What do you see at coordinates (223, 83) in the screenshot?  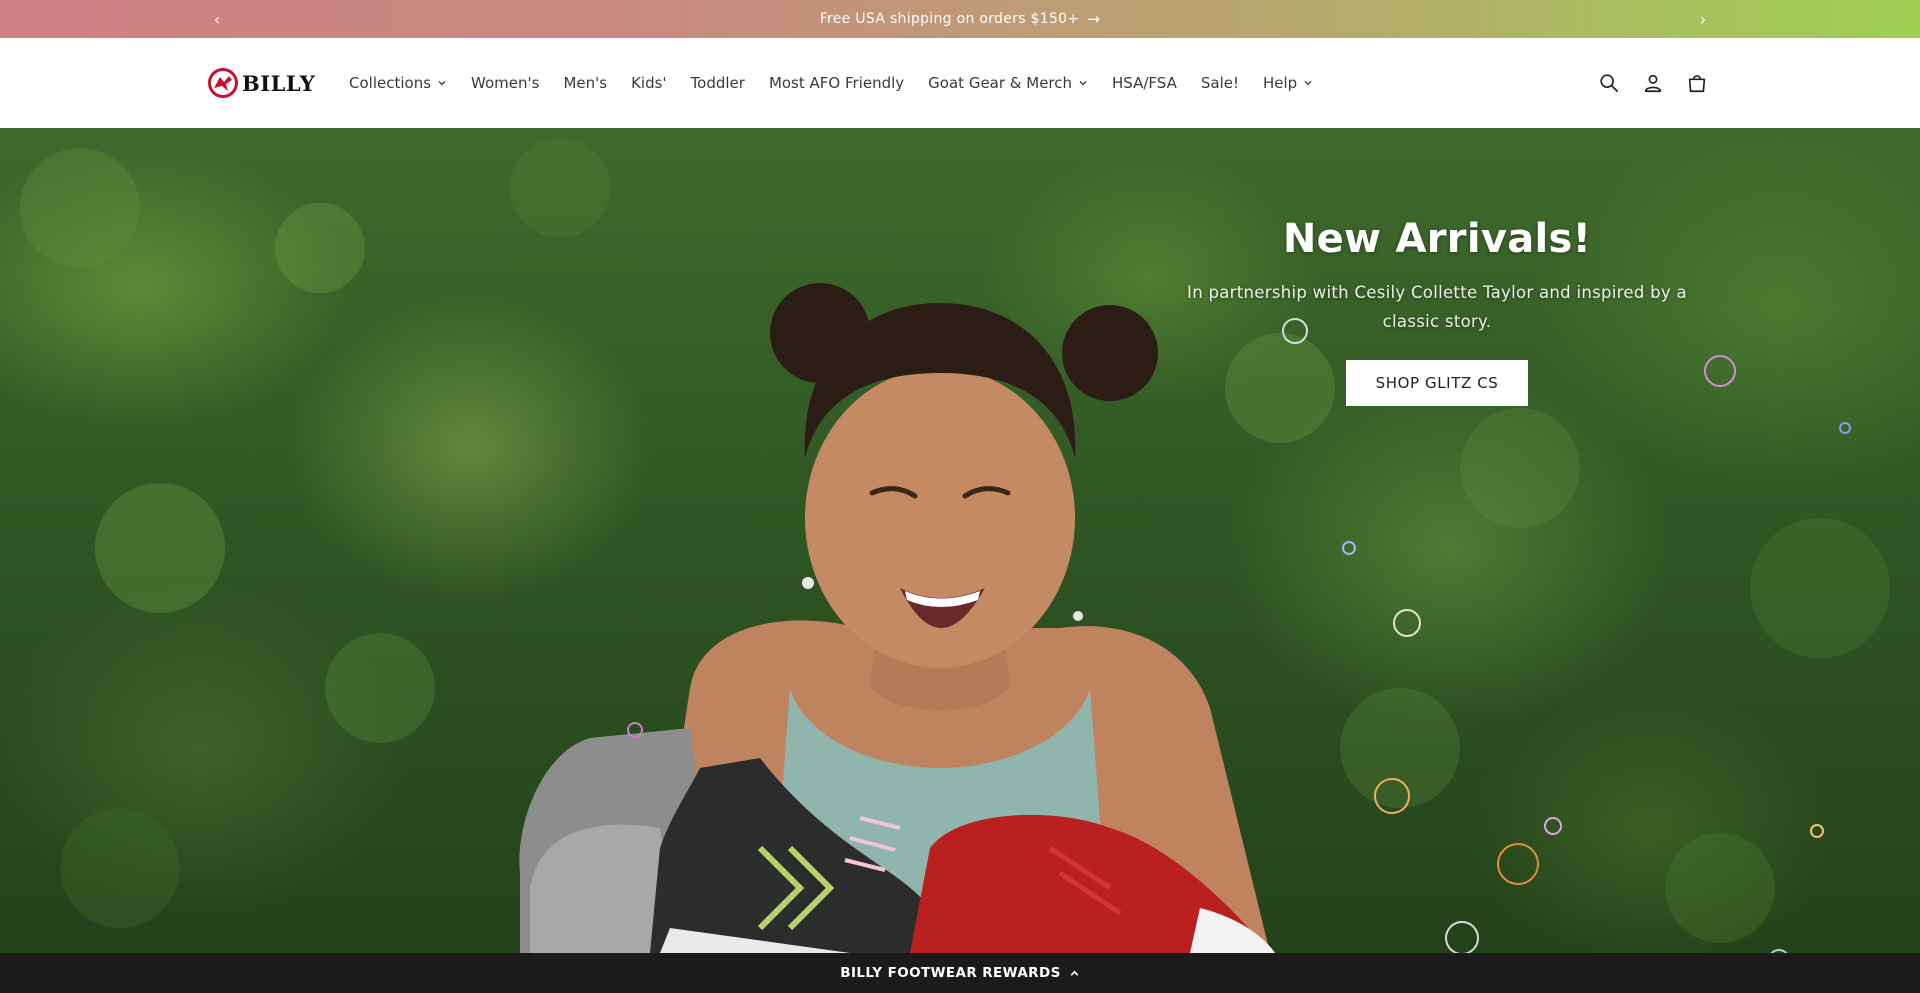 I see `billy-logo-icon` at bounding box center [223, 83].